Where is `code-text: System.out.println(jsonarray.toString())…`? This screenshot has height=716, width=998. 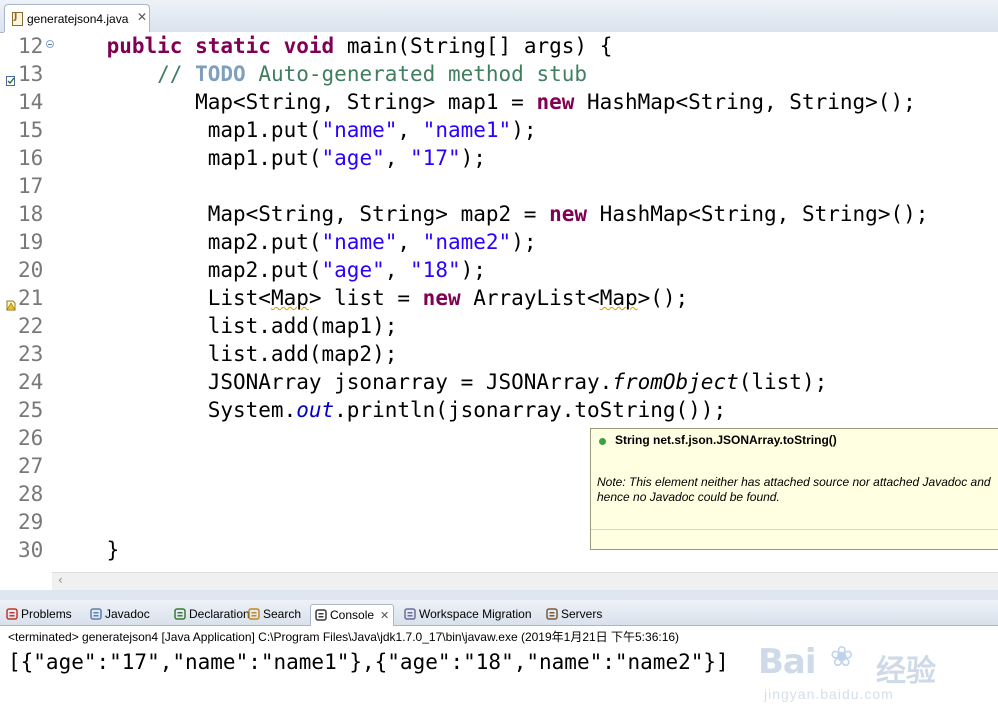 code-text: System.out.println(jsonarray.toString())… is located at coordinates (391, 410).